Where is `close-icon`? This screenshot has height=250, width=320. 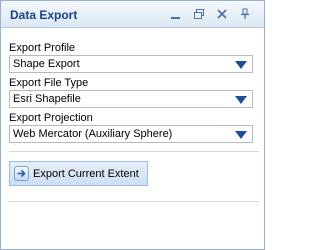
close-icon is located at coordinates (222, 14).